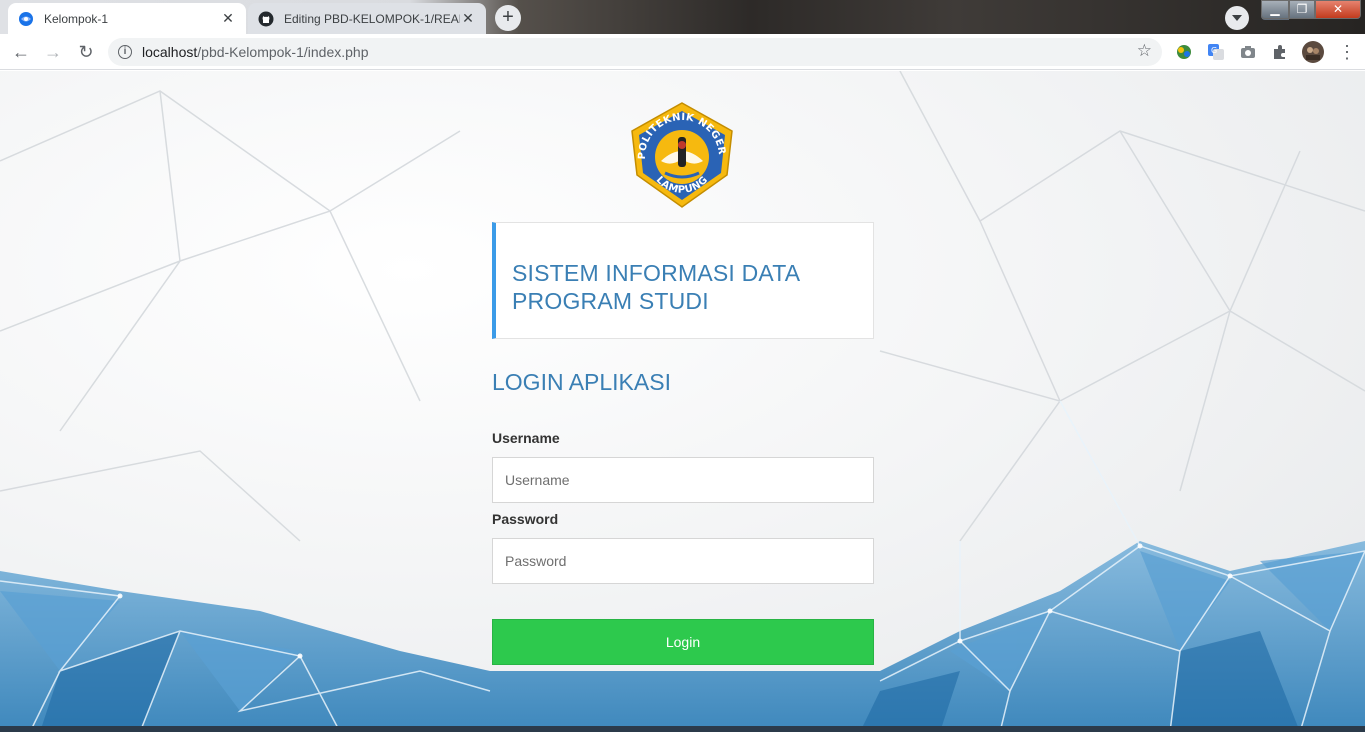 This screenshot has width=1365, height=732. Describe the element at coordinates (86, 52) in the screenshot. I see `reload-icon: ↻` at that location.